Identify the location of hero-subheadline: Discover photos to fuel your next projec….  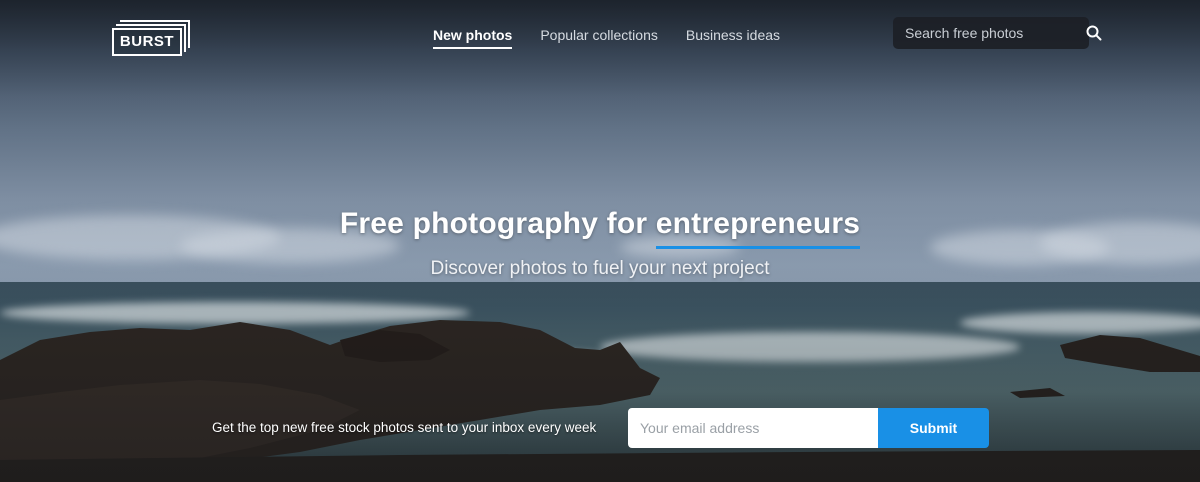
(600, 268).